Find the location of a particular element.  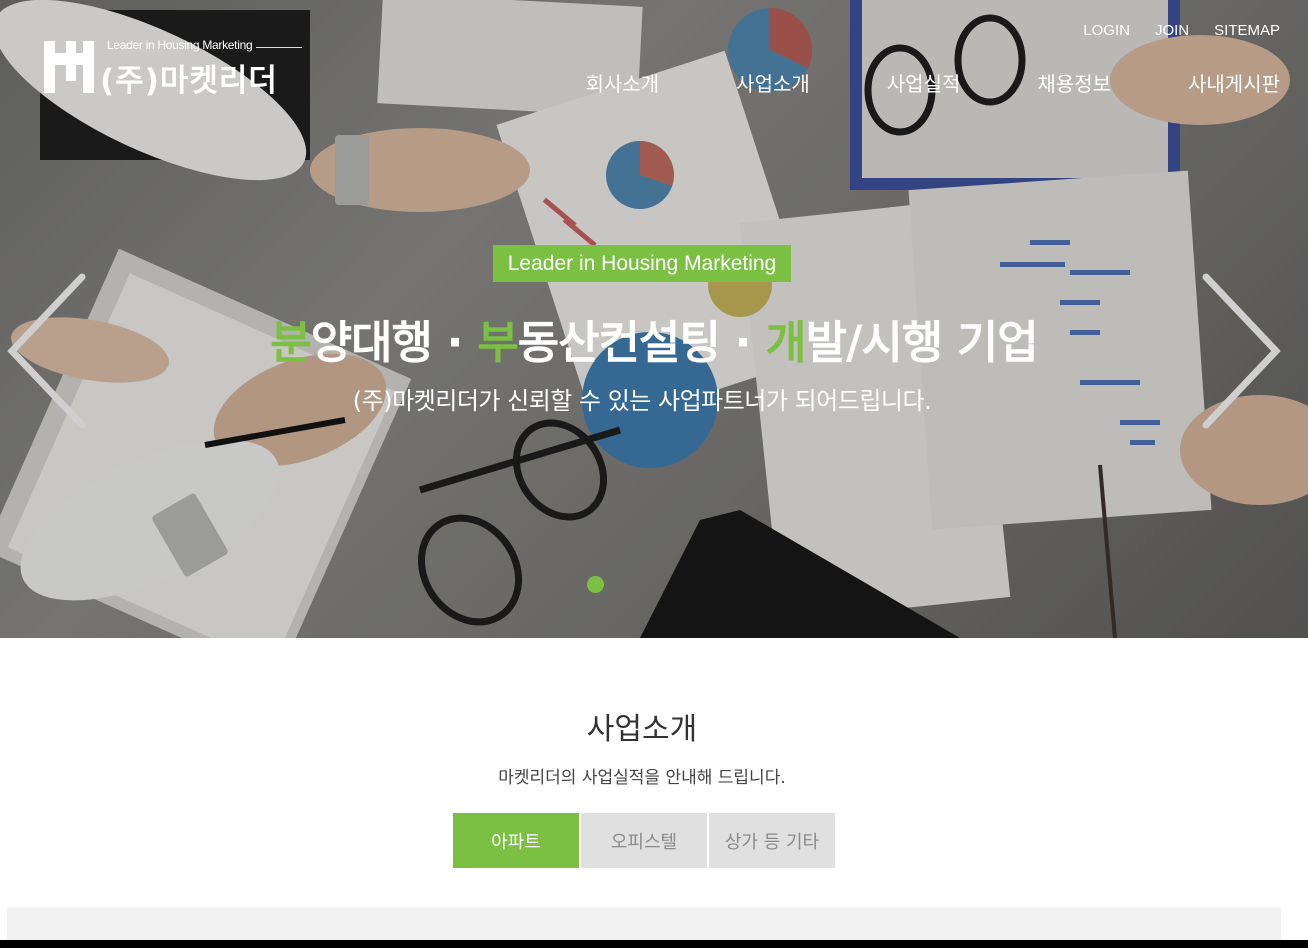

slider-pager-dot is located at coordinates (595, 584).